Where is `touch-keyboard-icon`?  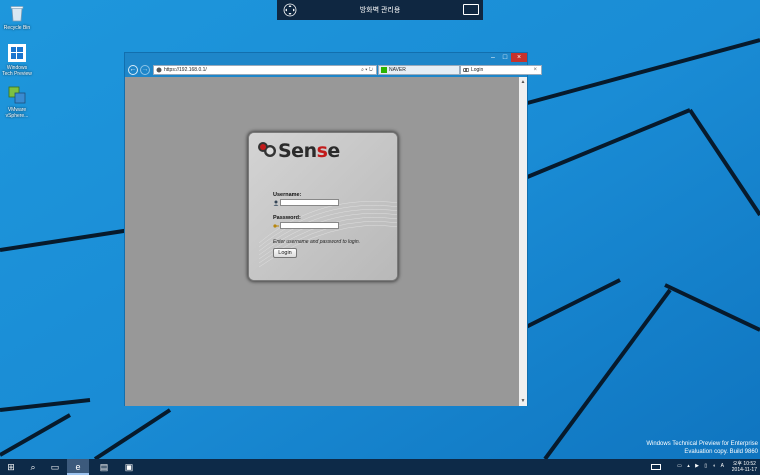
touch-keyboard-icon is located at coordinates (656, 467).